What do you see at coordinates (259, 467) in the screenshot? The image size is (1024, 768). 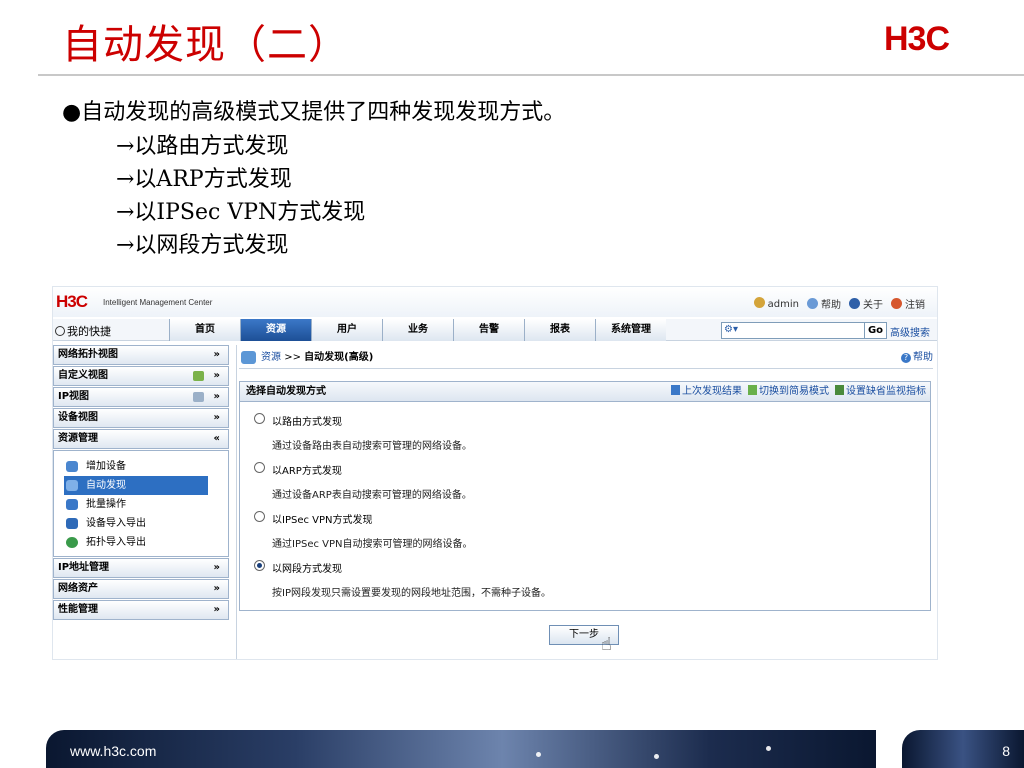 I see `radio-arp` at bounding box center [259, 467].